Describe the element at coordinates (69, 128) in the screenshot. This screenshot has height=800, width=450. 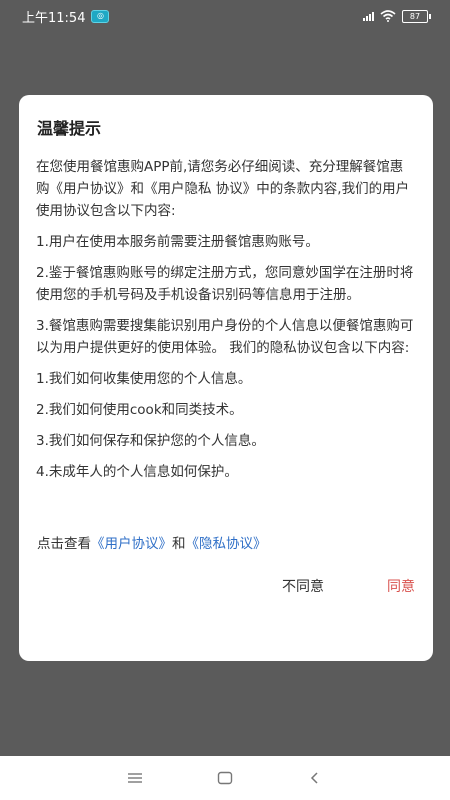
I see `dialog-title: 温馨提示` at that location.